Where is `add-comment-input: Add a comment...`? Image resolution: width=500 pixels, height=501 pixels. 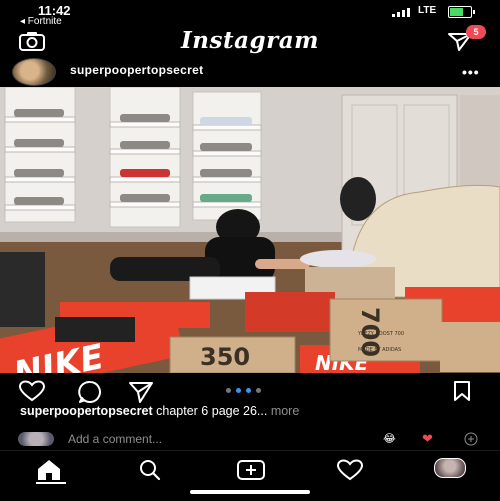
add-comment-input: Add a comment... is located at coordinates (115, 439).